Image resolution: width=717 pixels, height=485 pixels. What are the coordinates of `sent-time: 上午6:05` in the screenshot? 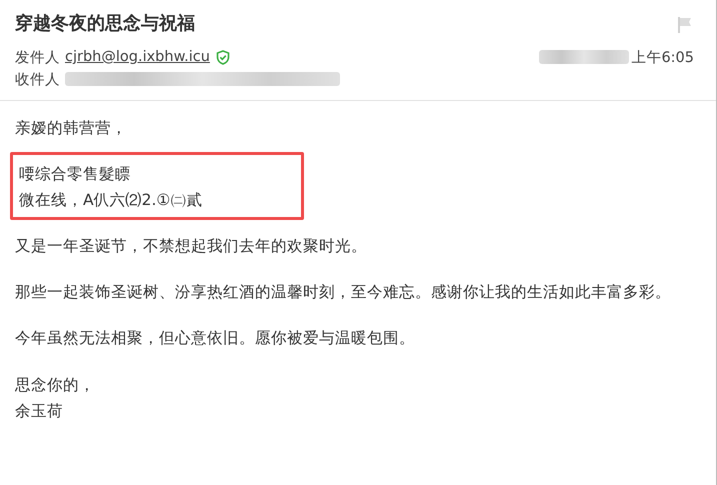 It's located at (662, 57).